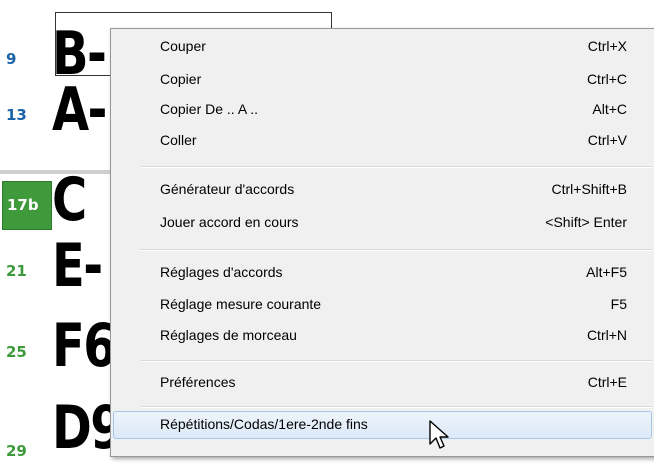  What do you see at coordinates (607, 382) in the screenshot?
I see `menu-item-shortcut: Ctrl+E` at bounding box center [607, 382].